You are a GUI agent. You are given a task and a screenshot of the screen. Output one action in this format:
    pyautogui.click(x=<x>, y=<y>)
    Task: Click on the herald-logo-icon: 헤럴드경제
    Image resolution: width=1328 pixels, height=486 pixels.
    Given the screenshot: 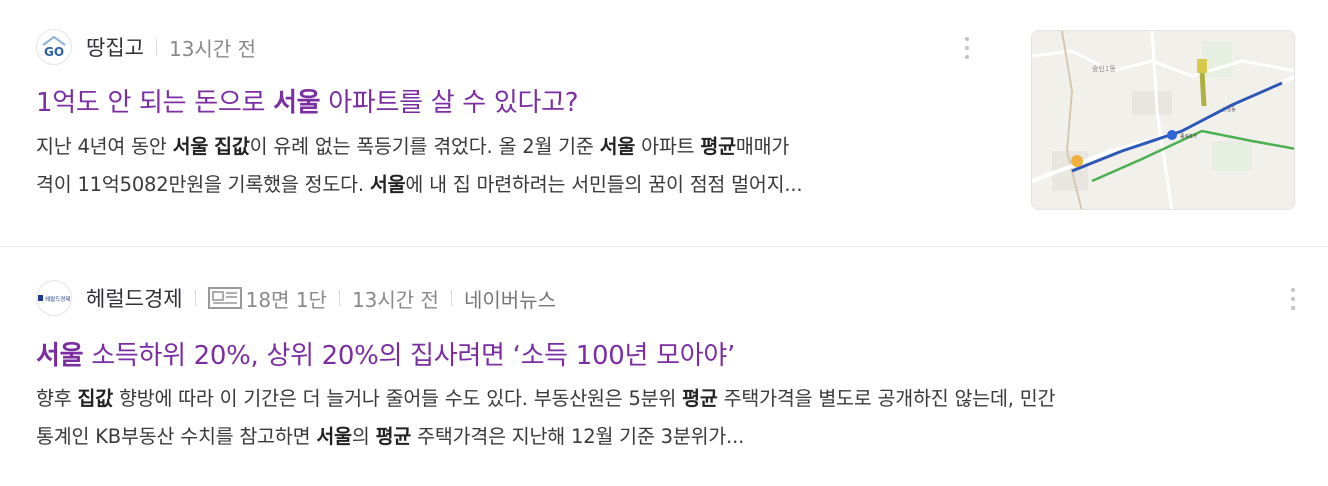 What is the action you would take?
    pyautogui.click(x=54, y=298)
    